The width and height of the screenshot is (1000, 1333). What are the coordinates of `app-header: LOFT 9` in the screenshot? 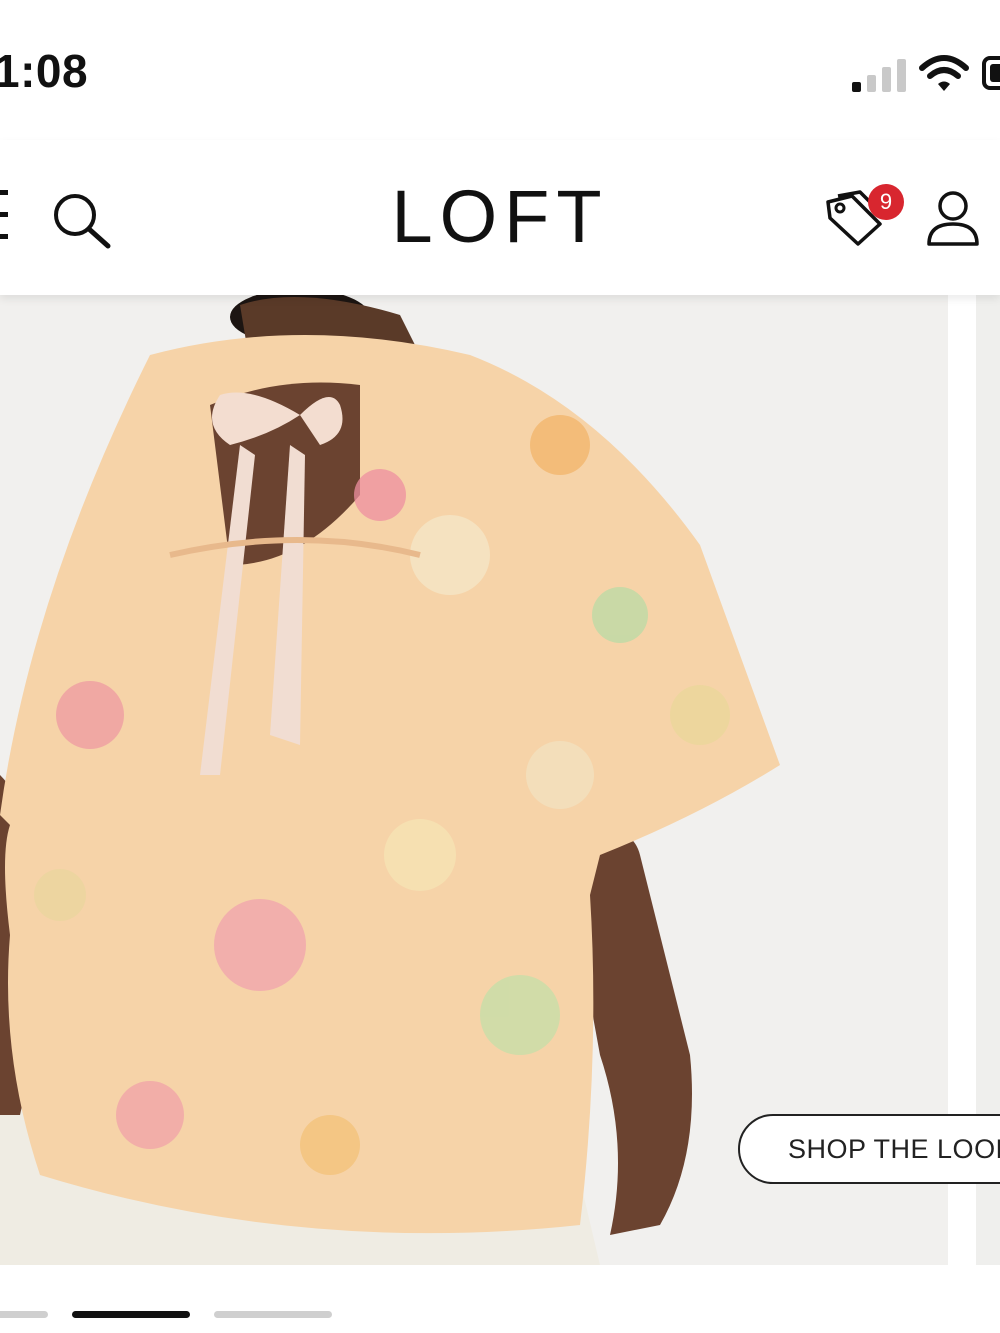 It's located at (500, 217).